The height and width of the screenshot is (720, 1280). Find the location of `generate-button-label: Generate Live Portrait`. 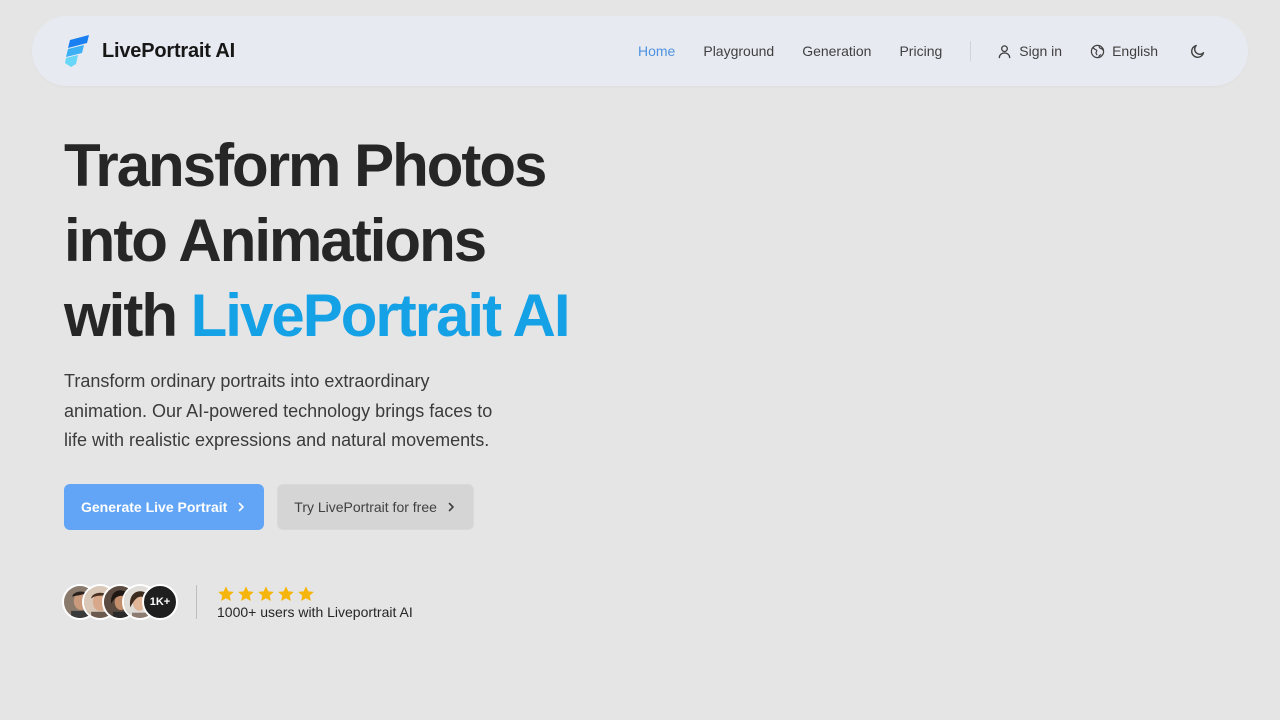

generate-button-label: Generate Live Portrait is located at coordinates (154, 506).